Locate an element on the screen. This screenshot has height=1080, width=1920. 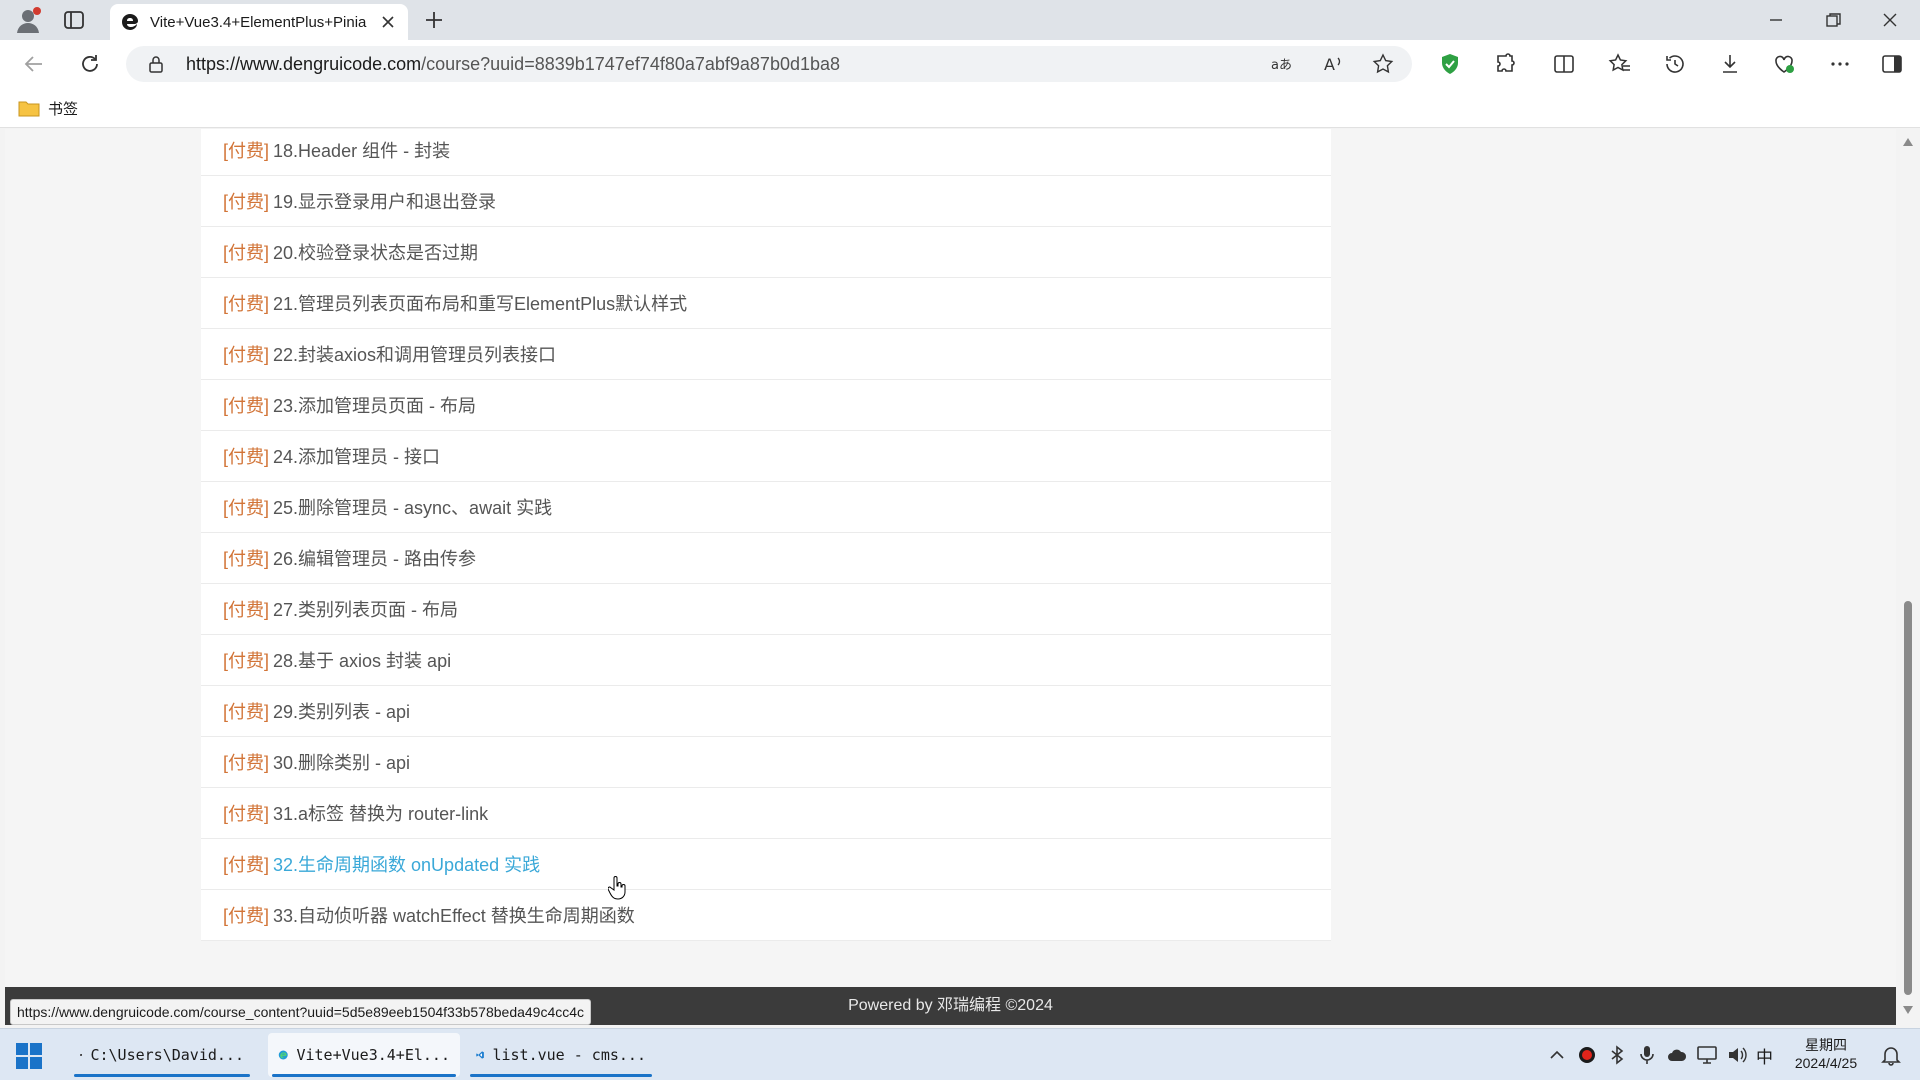
course-item: [付费] 23.添加管理员页面 - 布局 is located at coordinates (766, 405).